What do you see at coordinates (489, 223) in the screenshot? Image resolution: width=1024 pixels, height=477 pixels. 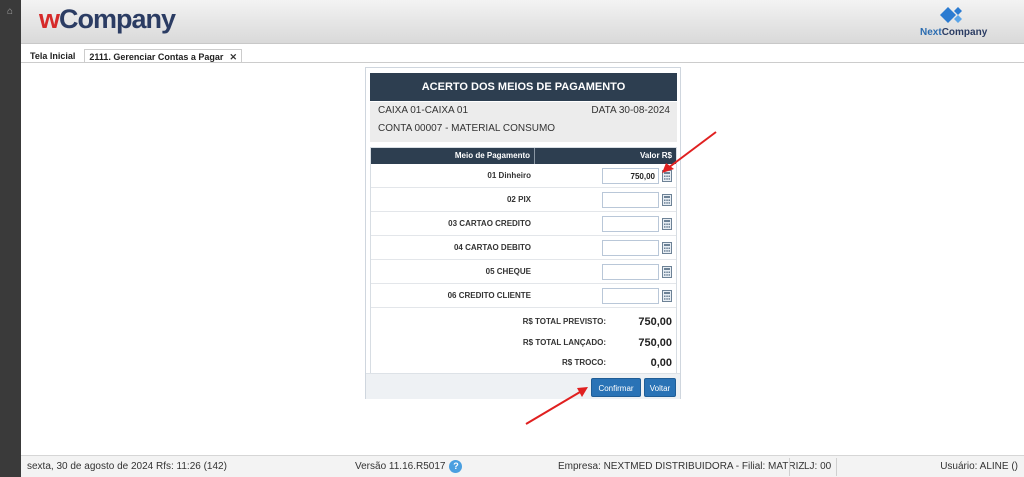 I see `payment-label: 03 CARTAO CREDITO` at bounding box center [489, 223].